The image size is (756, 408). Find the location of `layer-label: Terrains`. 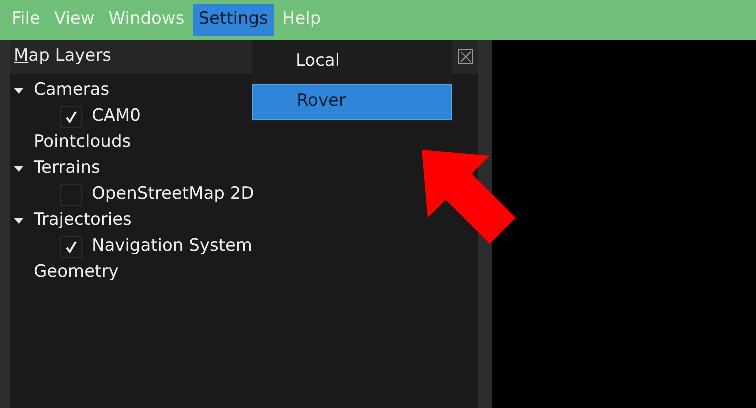

layer-label: Terrains is located at coordinates (67, 169).